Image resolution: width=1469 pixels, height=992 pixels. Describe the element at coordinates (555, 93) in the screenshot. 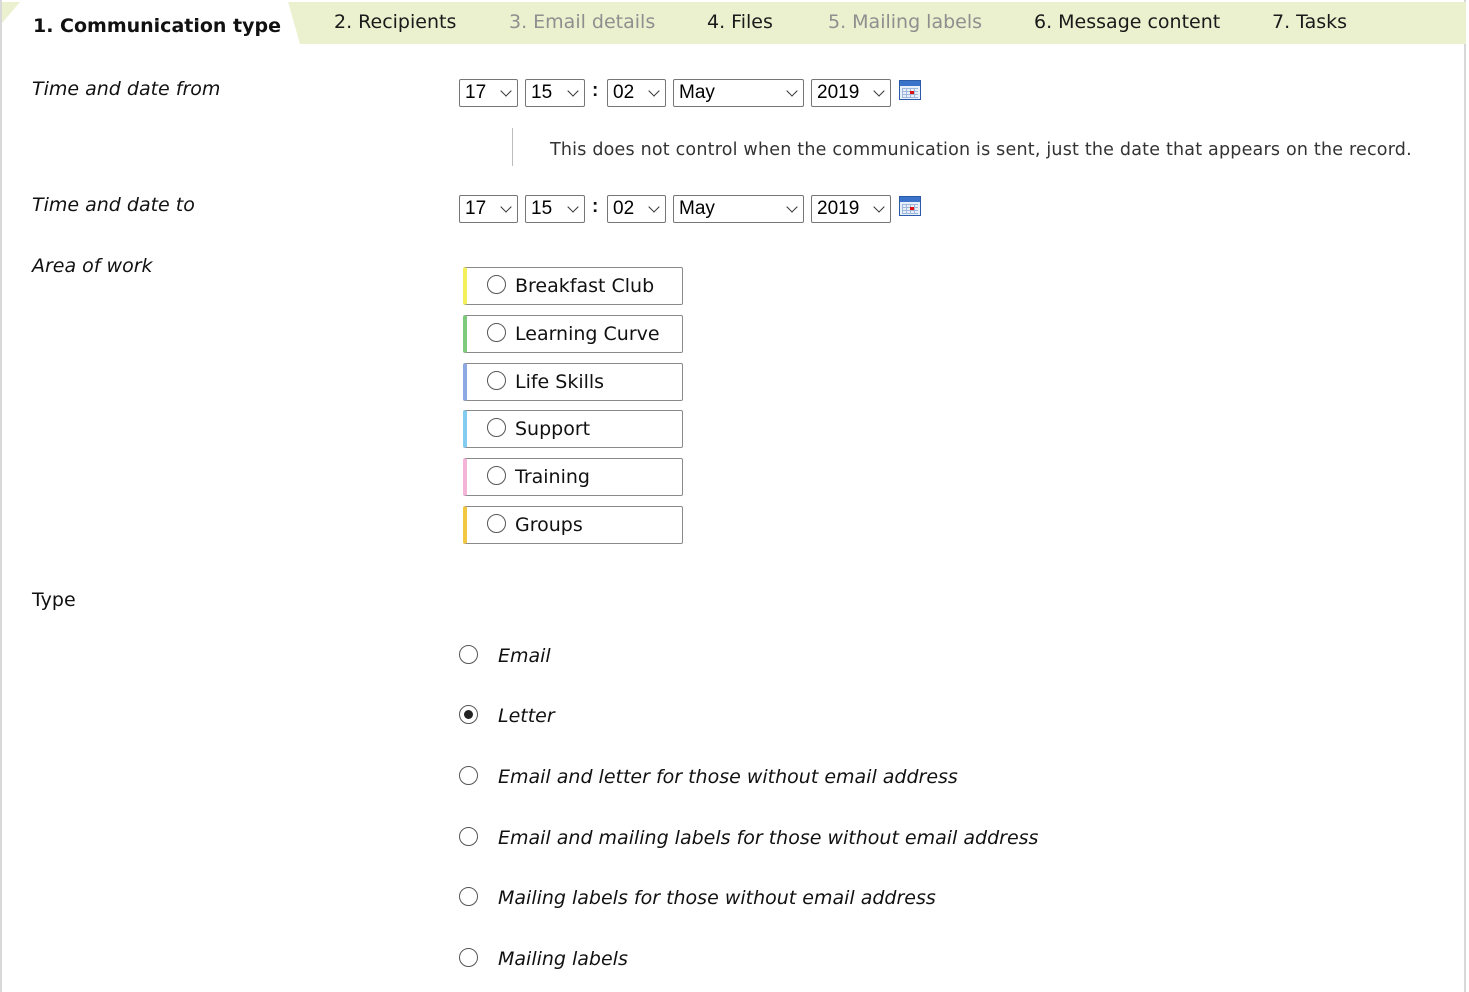

I see `from-minute-select: 15` at that location.